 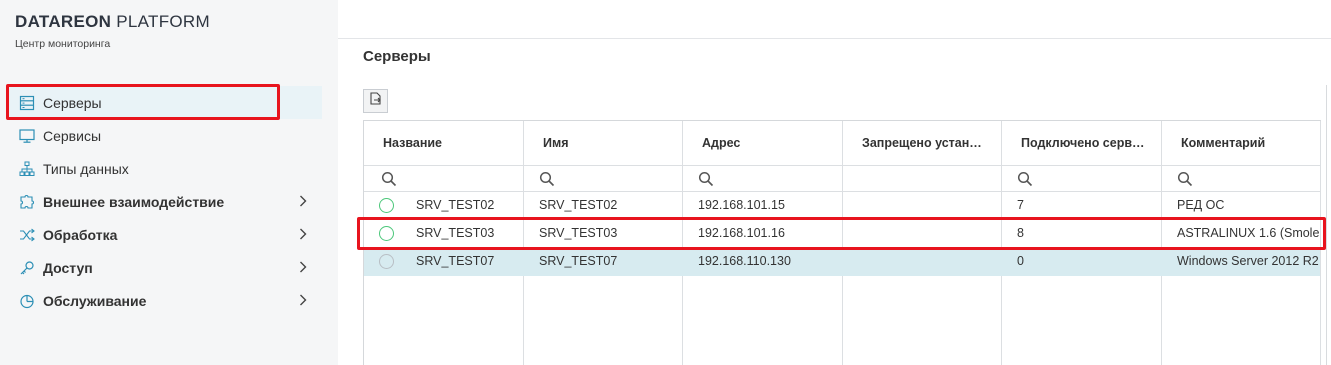 What do you see at coordinates (63, 21) in the screenshot?
I see `brand-title-bold: DATAREON` at bounding box center [63, 21].